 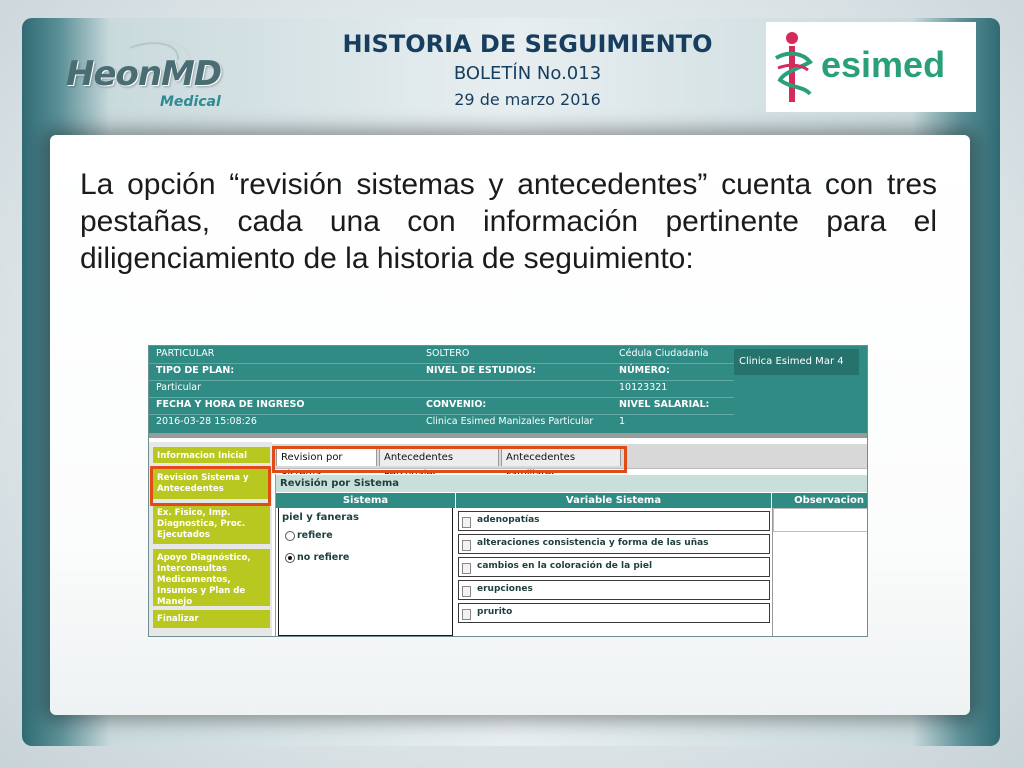 What do you see at coordinates (211, 455) in the screenshot?
I see `menu-item-informacion-inicial: Informacion Inicial` at bounding box center [211, 455].